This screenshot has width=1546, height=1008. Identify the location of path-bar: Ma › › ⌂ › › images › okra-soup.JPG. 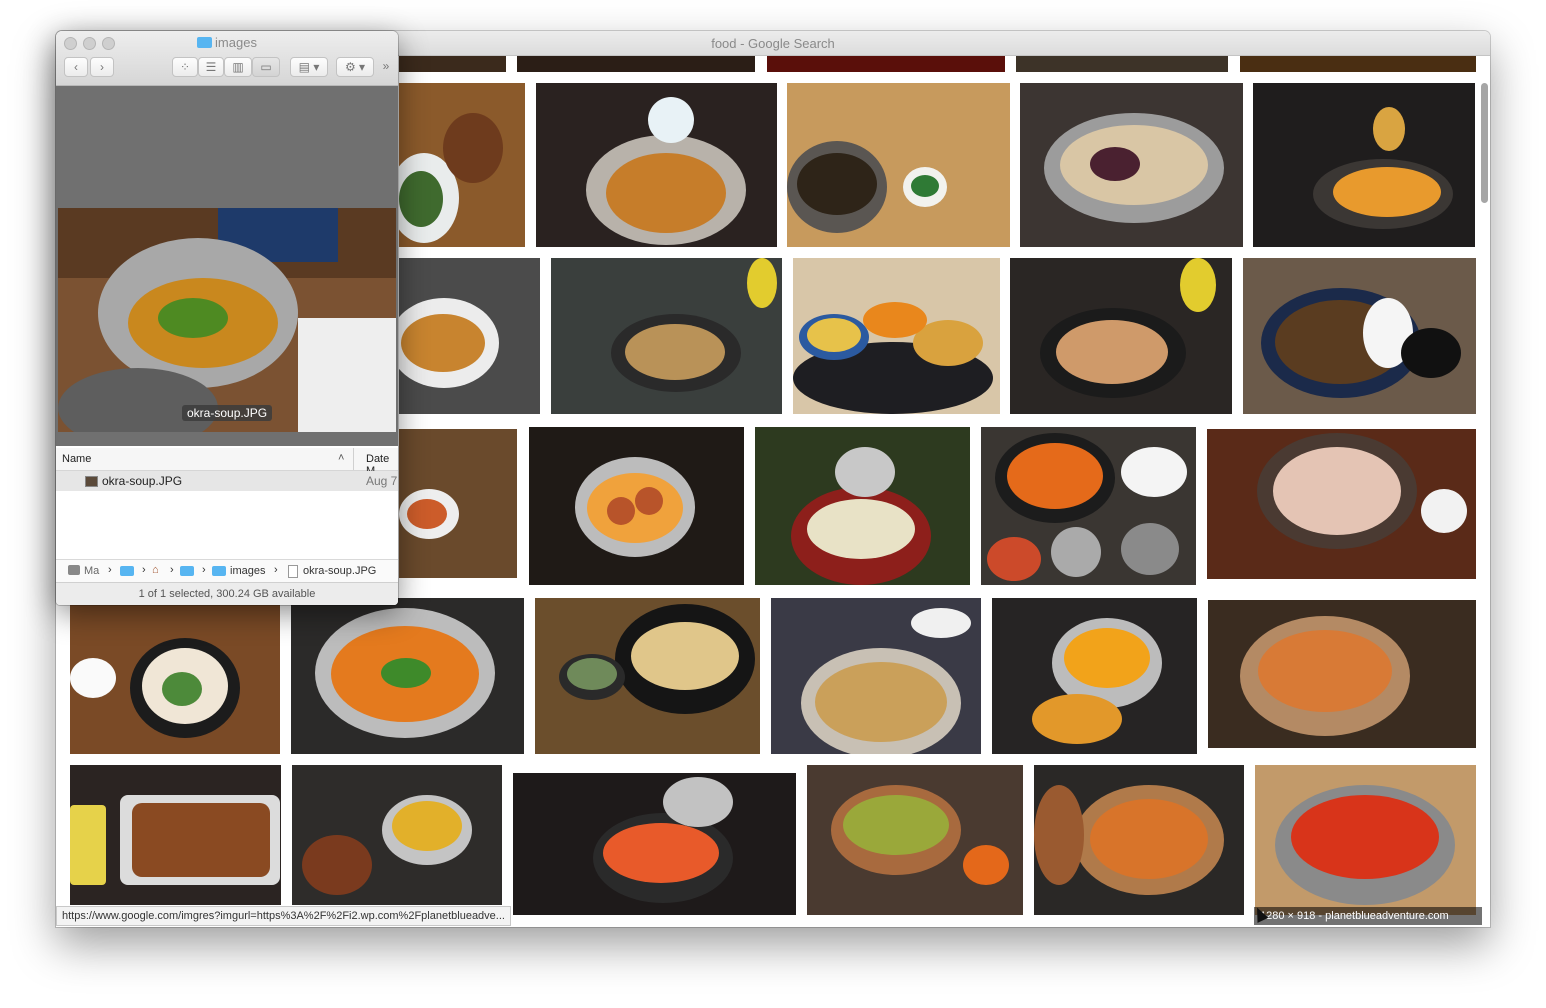
(227, 570).